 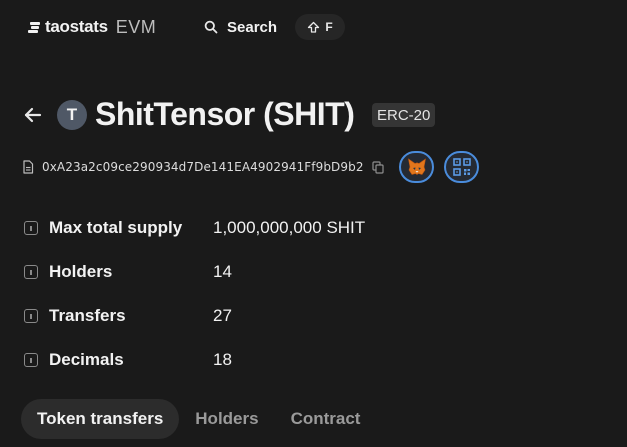 I want to click on search-icon, so click(x=211, y=27).